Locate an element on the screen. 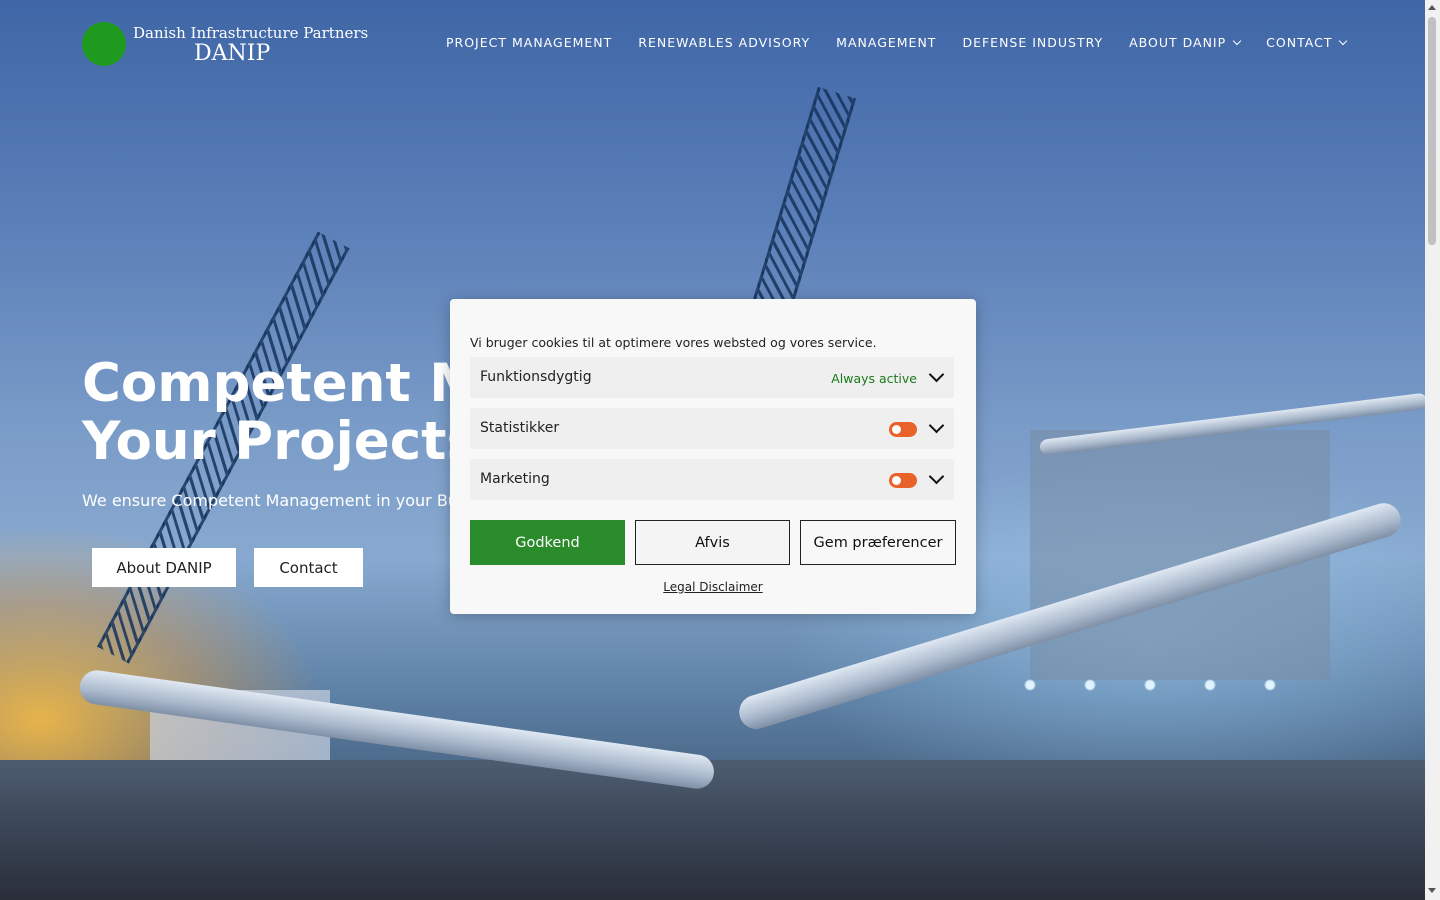  logo-company-name: Danish Infrastructure Partners is located at coordinates (251, 33).